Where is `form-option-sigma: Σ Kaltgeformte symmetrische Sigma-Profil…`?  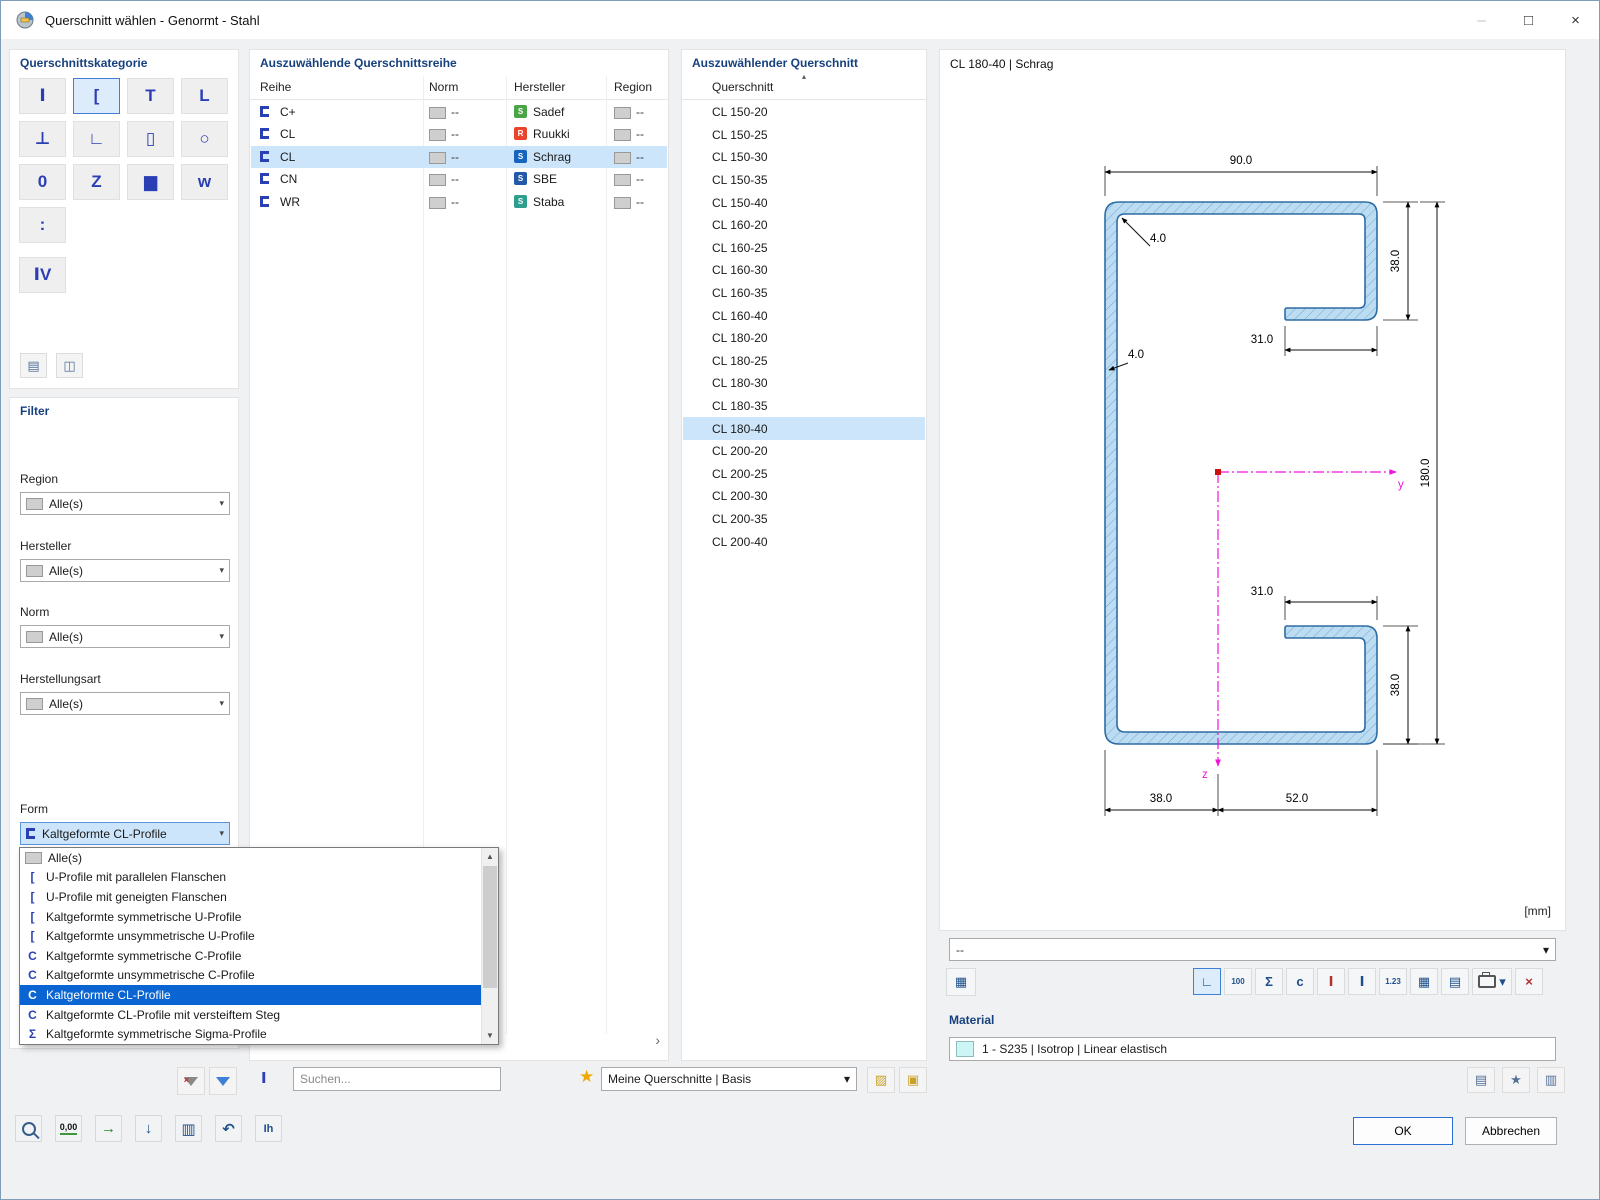 form-option-sigma: Σ Kaltgeformte symmetrische Sigma-Profil… is located at coordinates (250, 1034).